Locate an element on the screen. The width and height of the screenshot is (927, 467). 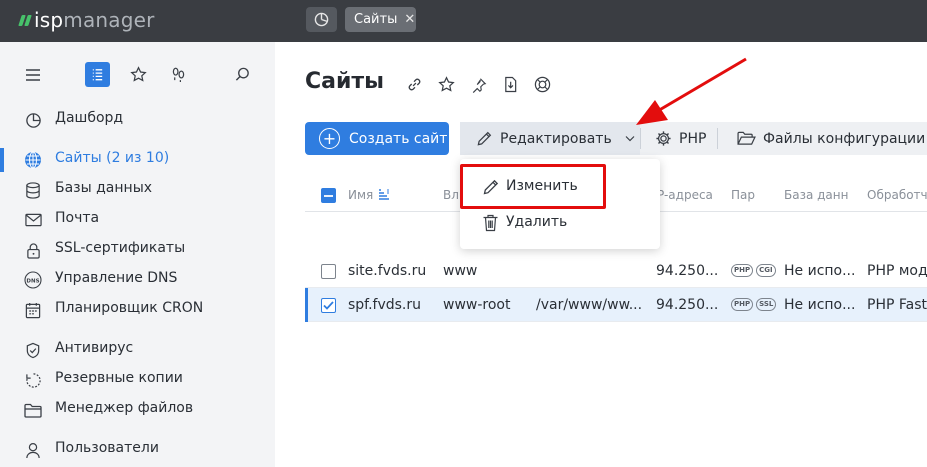
dashboard-tab is located at coordinates (321, 19).